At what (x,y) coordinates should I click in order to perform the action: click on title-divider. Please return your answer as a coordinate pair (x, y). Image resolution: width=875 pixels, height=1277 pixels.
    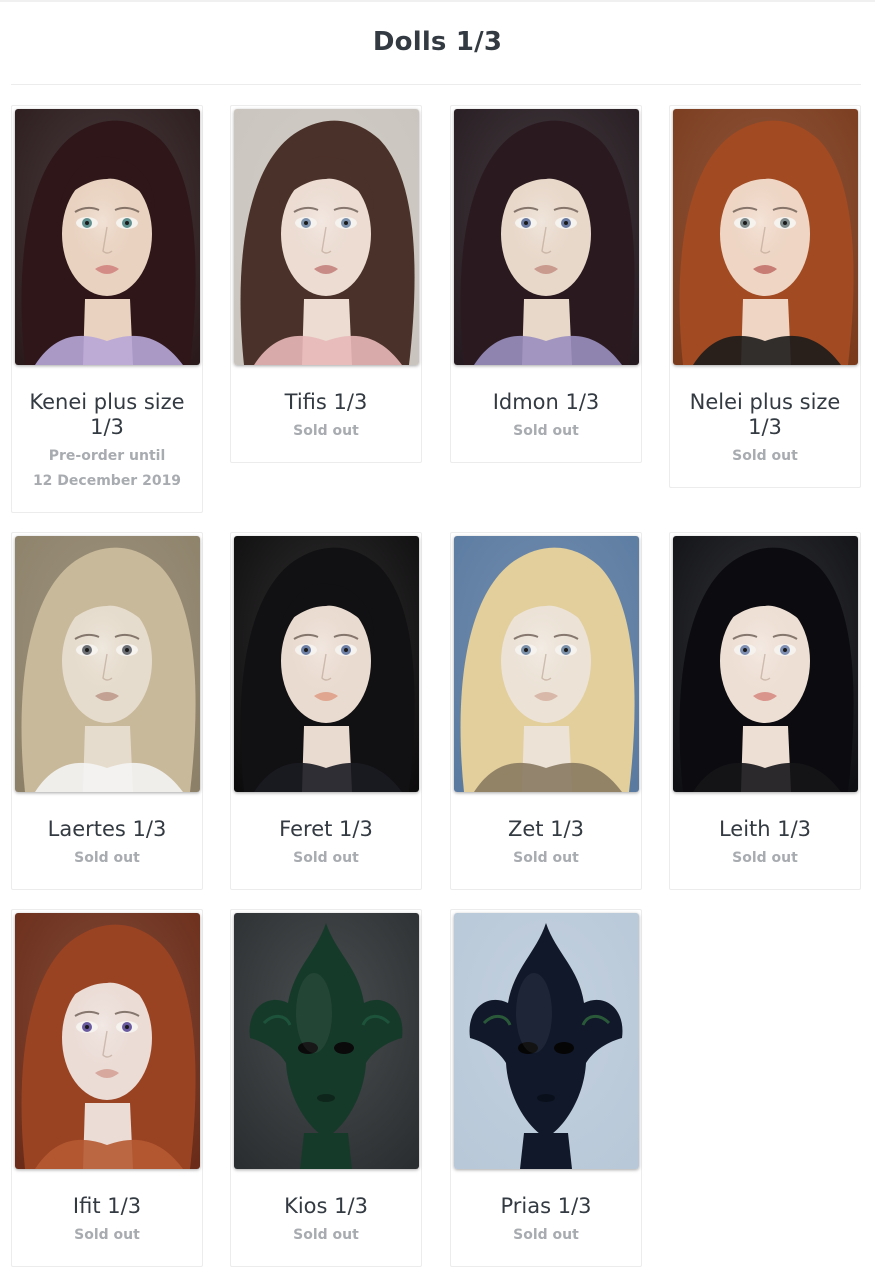
    Looking at the image, I should click on (436, 84).